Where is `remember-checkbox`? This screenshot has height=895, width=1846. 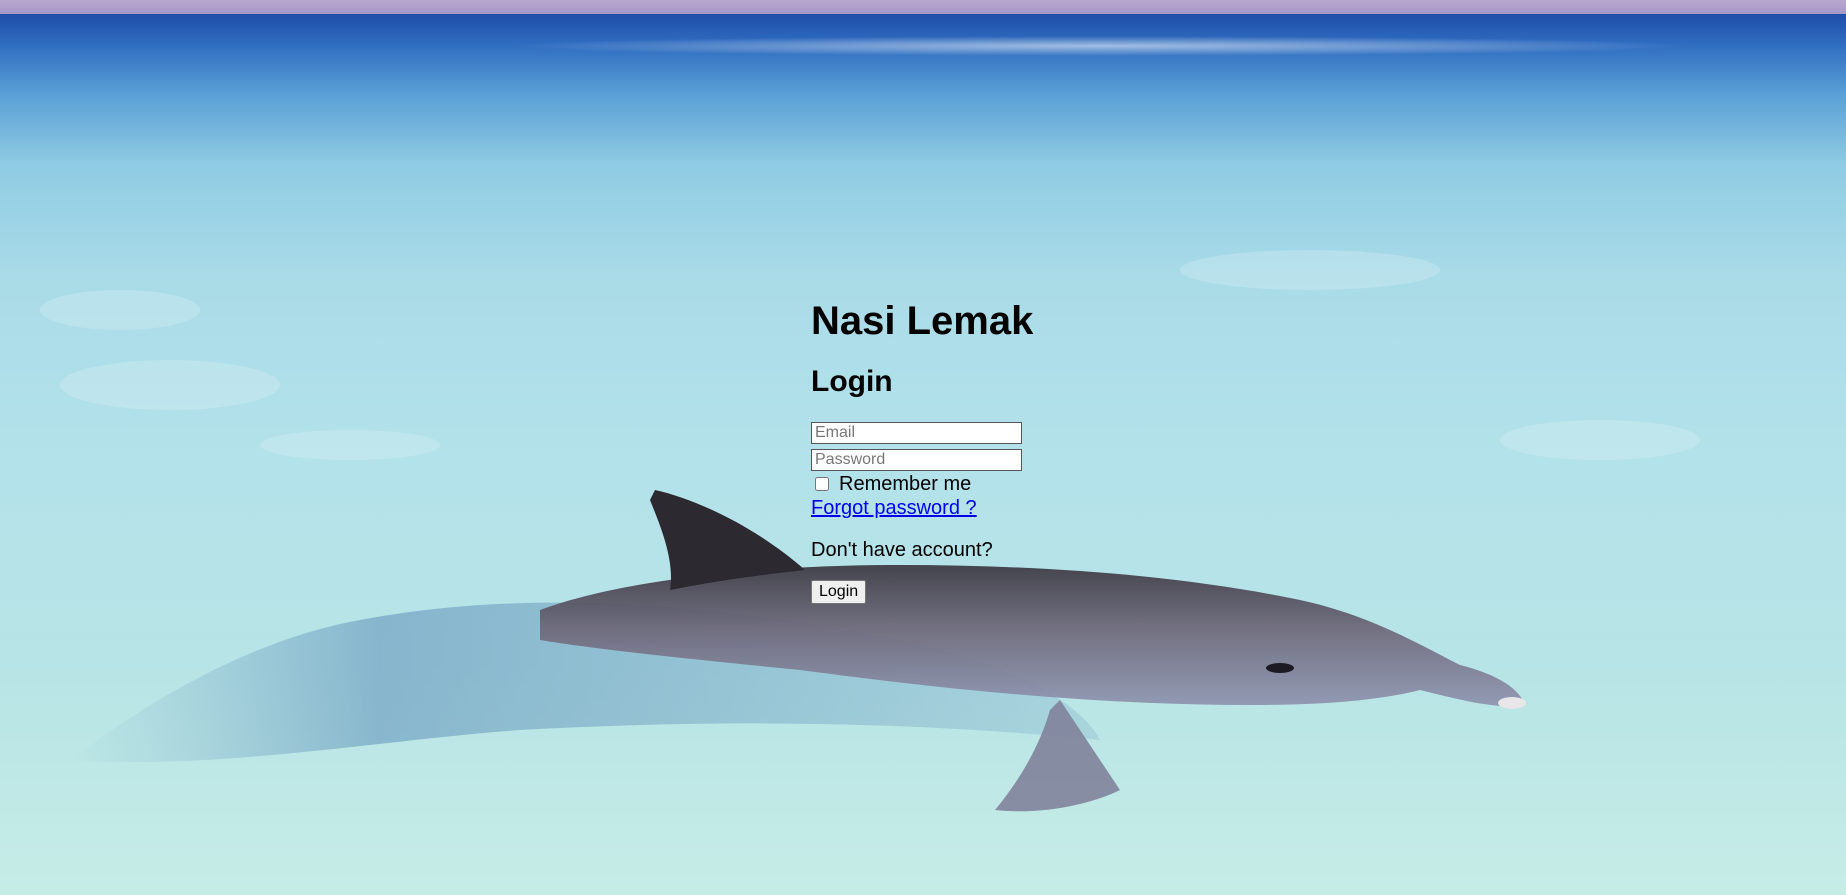 remember-checkbox is located at coordinates (822, 484).